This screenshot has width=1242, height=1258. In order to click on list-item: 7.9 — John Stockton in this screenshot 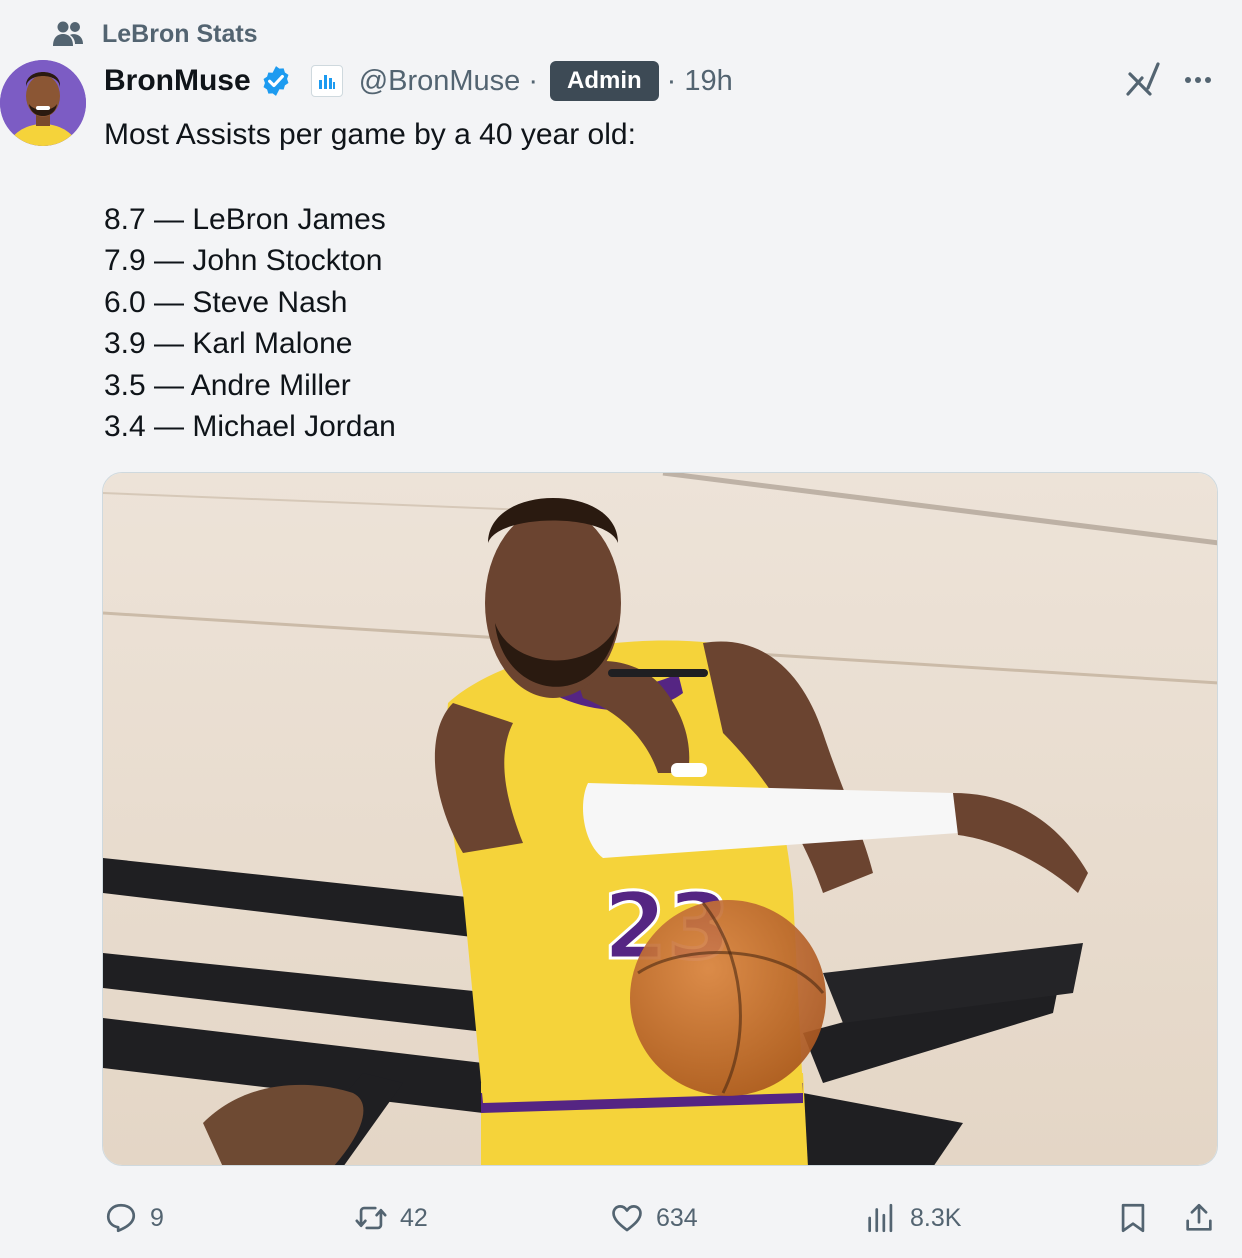, I will do `click(243, 260)`.